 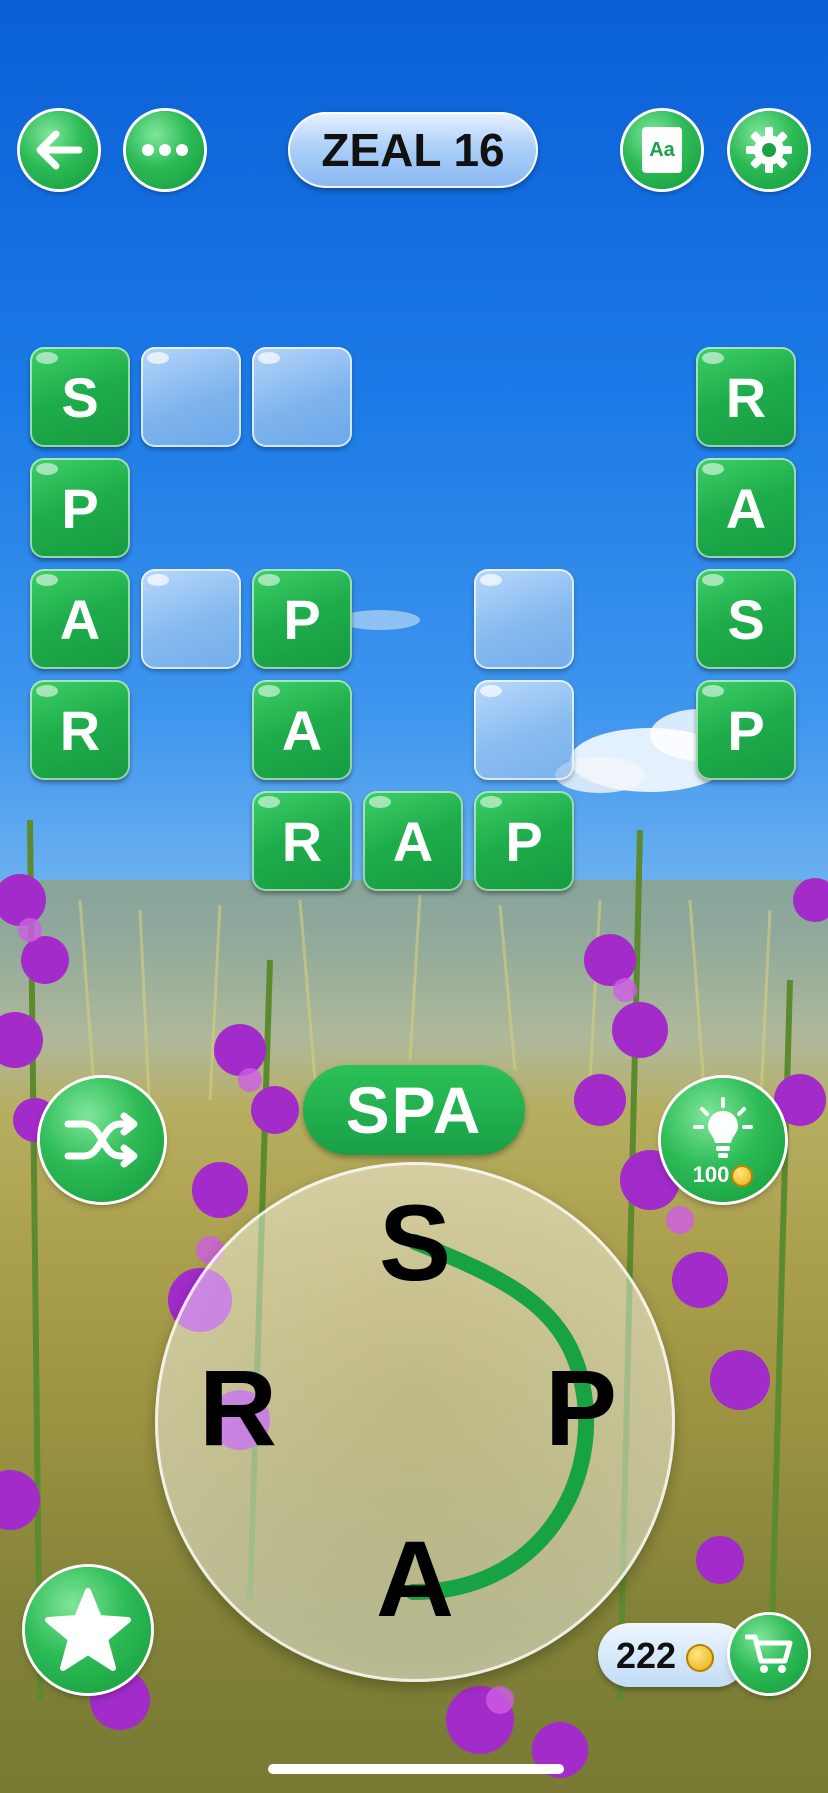 I want to click on more-dots-icon, so click(x=165, y=150).